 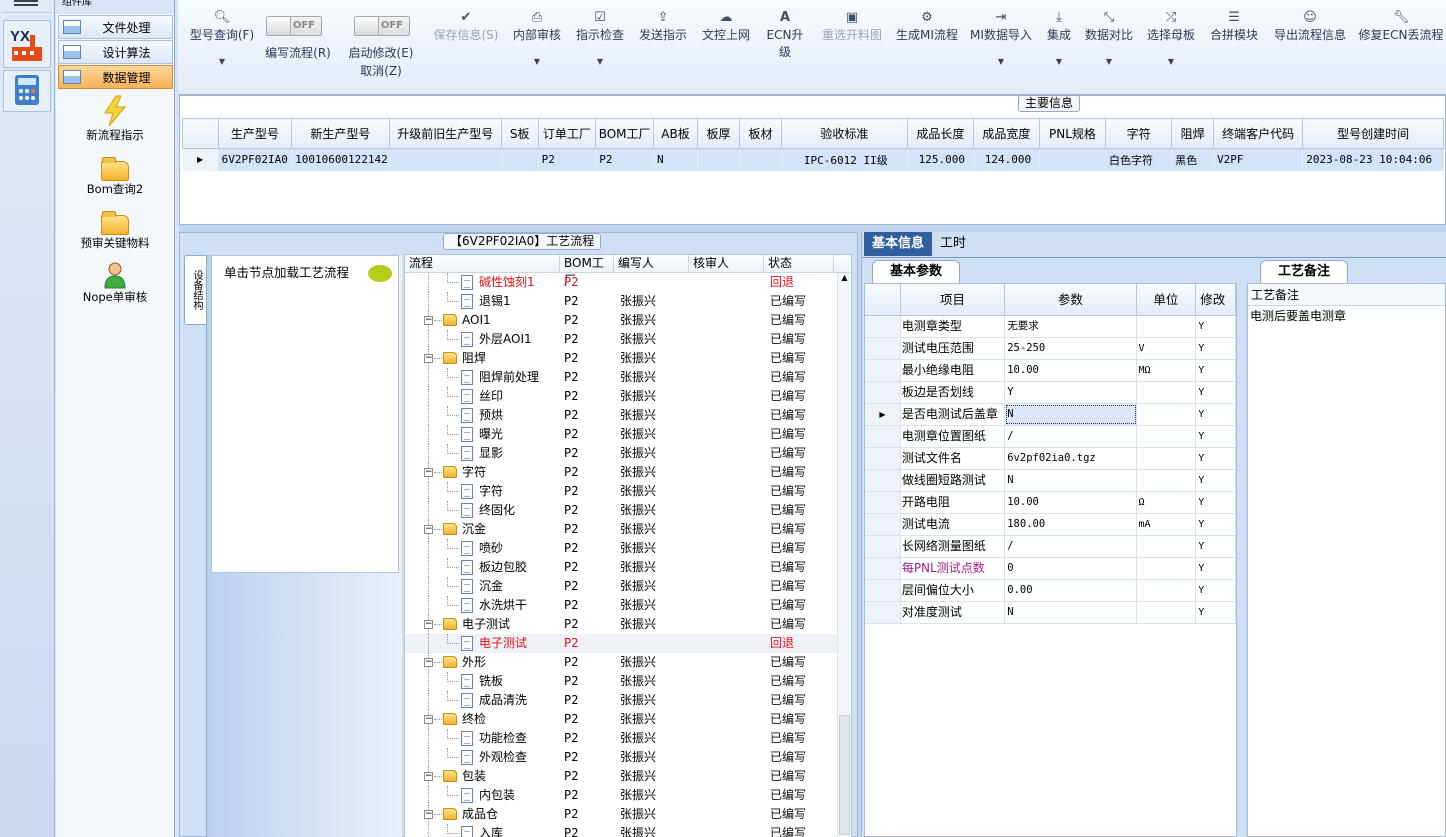 I want to click on hamburger-menu-icon, so click(x=26, y=3).